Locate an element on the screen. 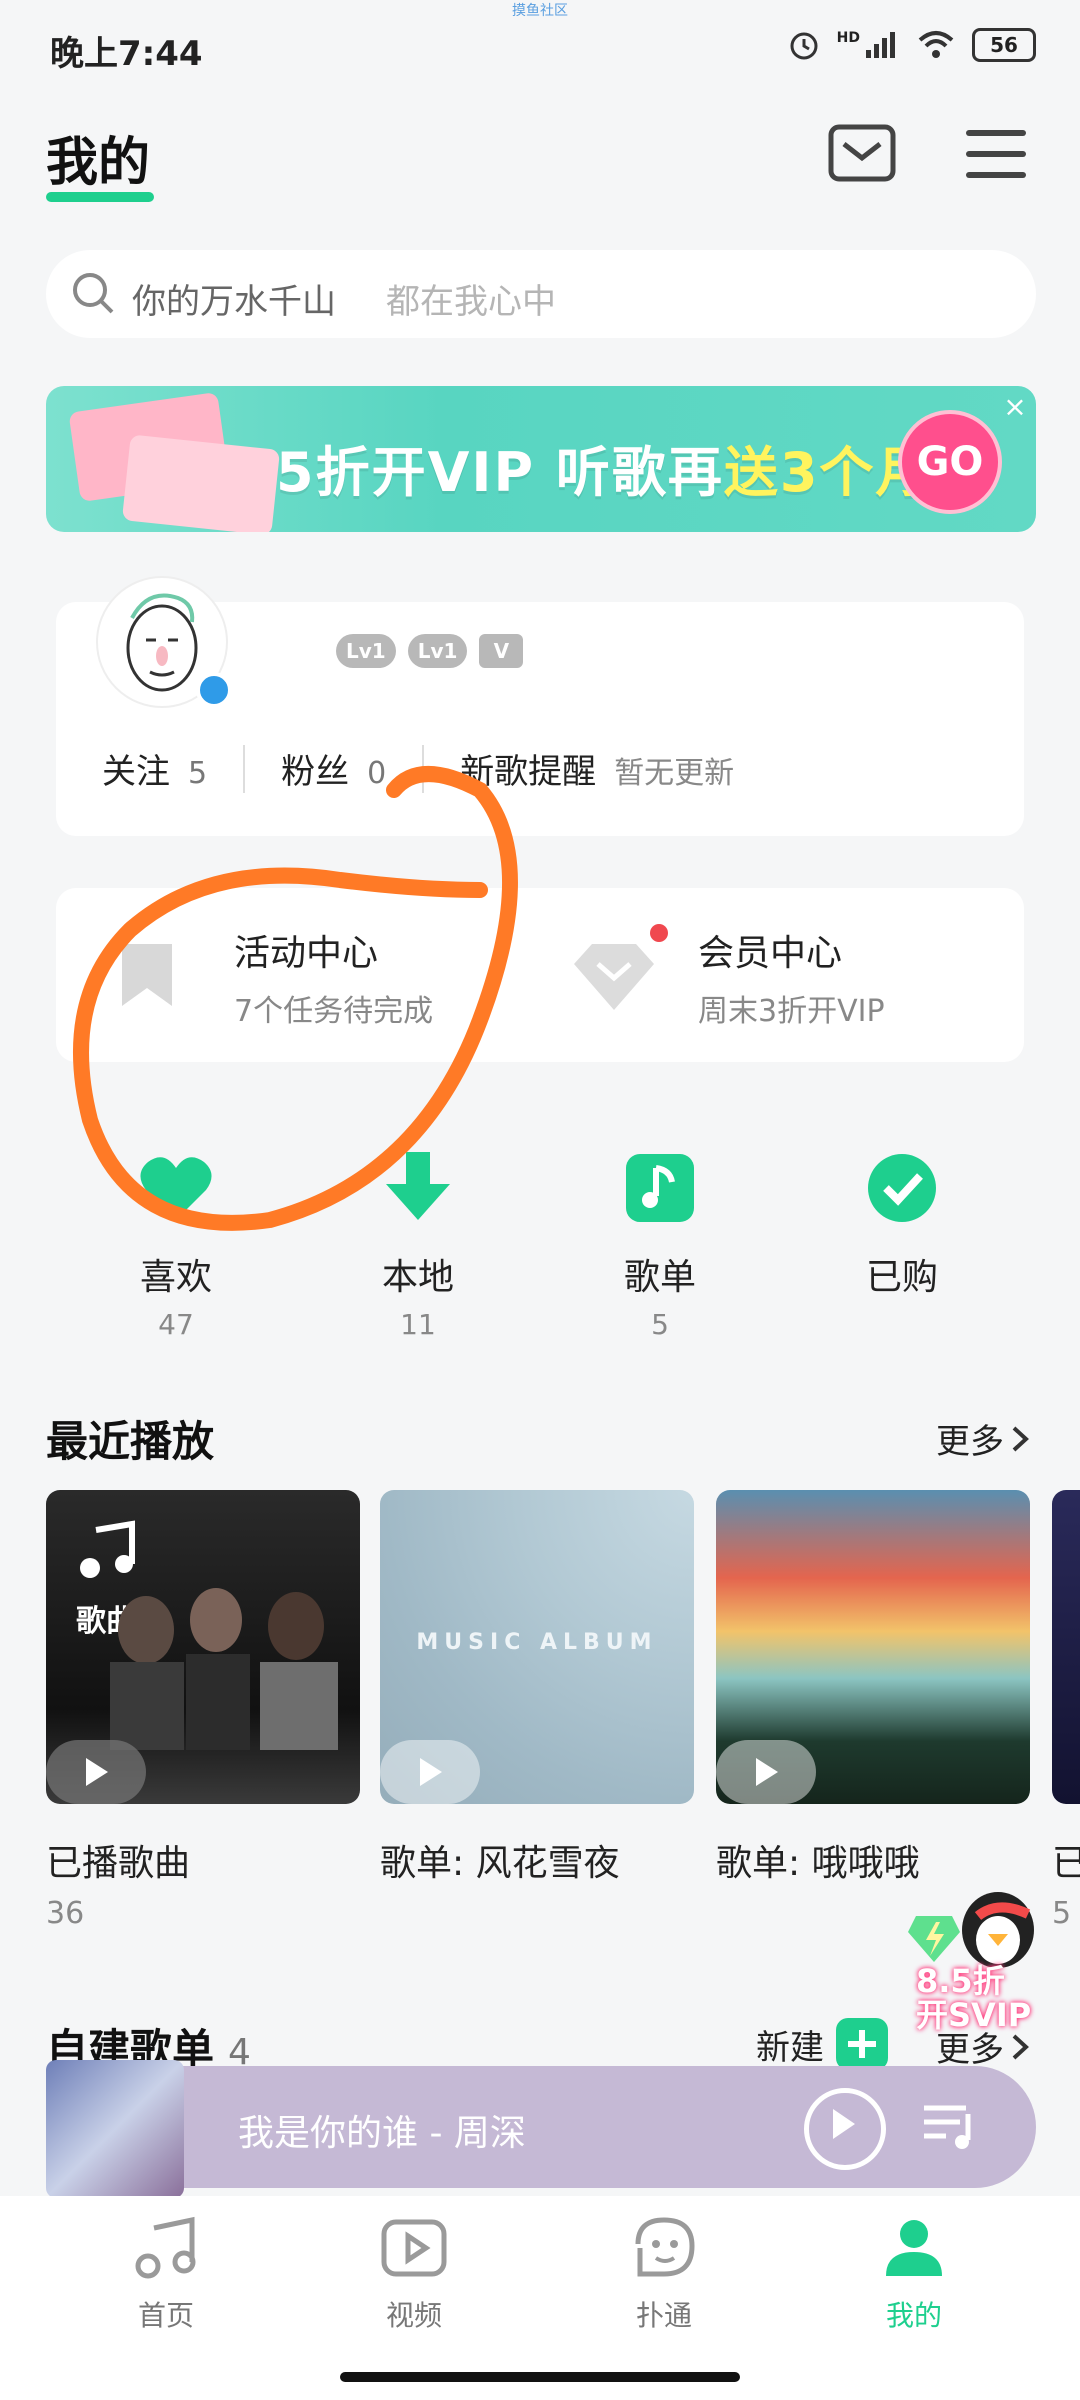 The image size is (1080, 2400). plus-icon is located at coordinates (862, 2044).